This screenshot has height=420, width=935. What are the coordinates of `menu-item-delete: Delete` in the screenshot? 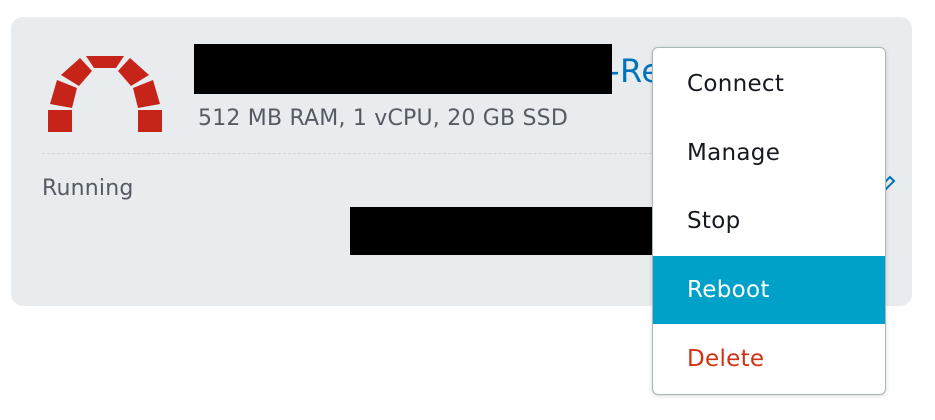 It's located at (769, 359).